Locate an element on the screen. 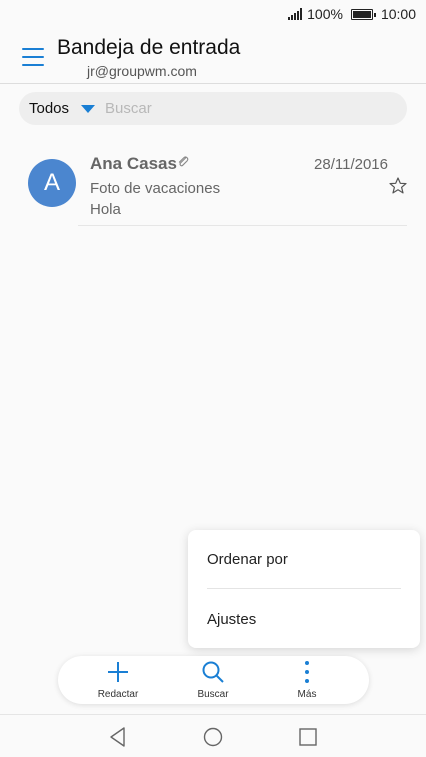 The width and height of the screenshot is (426, 757). sender-avatar: A is located at coordinates (52, 183).